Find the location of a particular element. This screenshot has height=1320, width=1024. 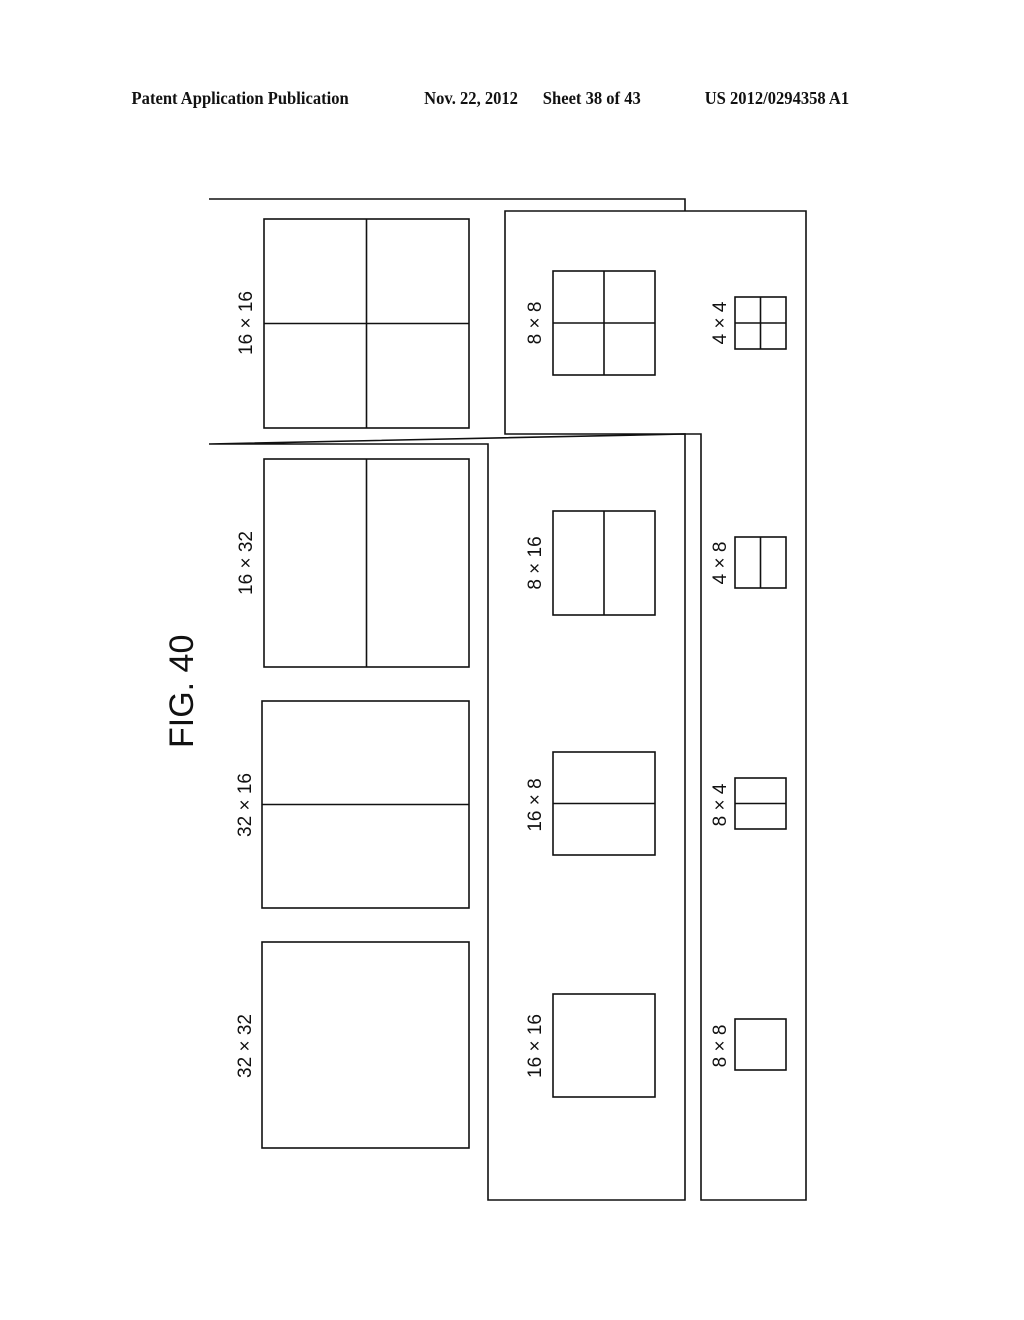

block-size-label: 16 × 32 is located at coordinates (246, 563).